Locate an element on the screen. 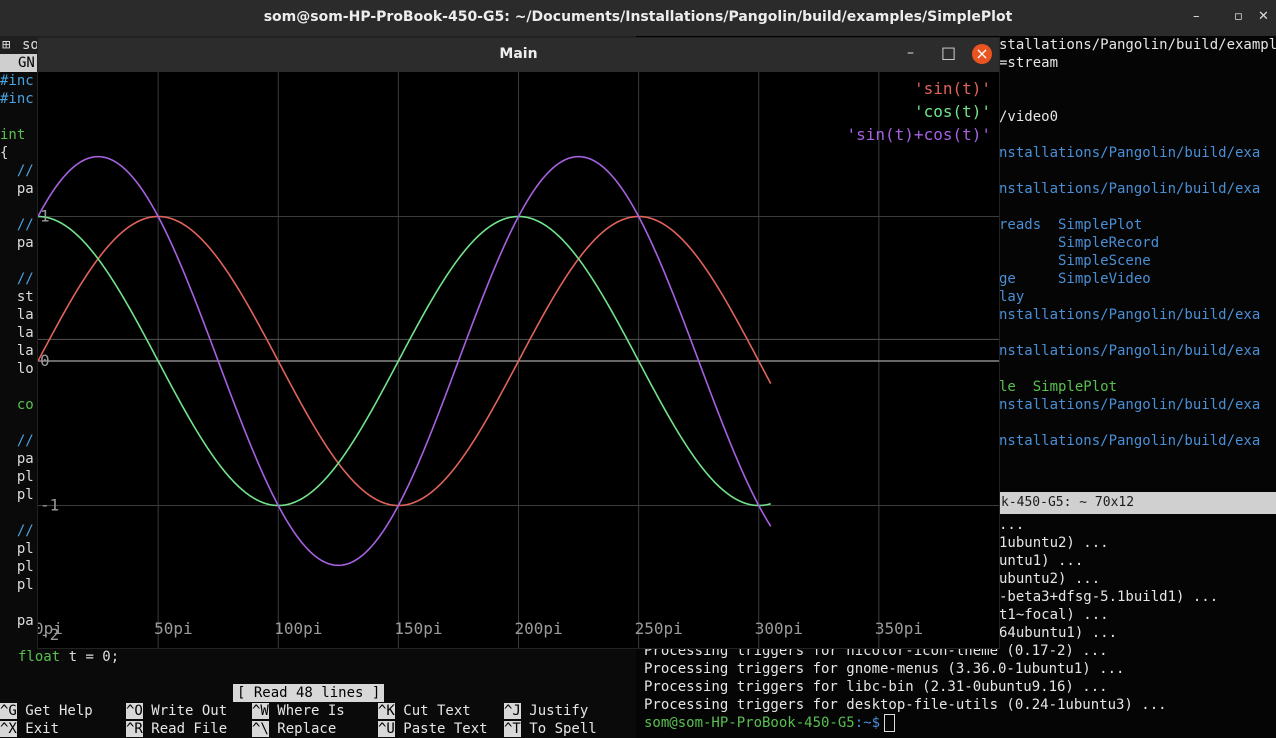  x-tick-label: 200pi is located at coordinates (539, 628).